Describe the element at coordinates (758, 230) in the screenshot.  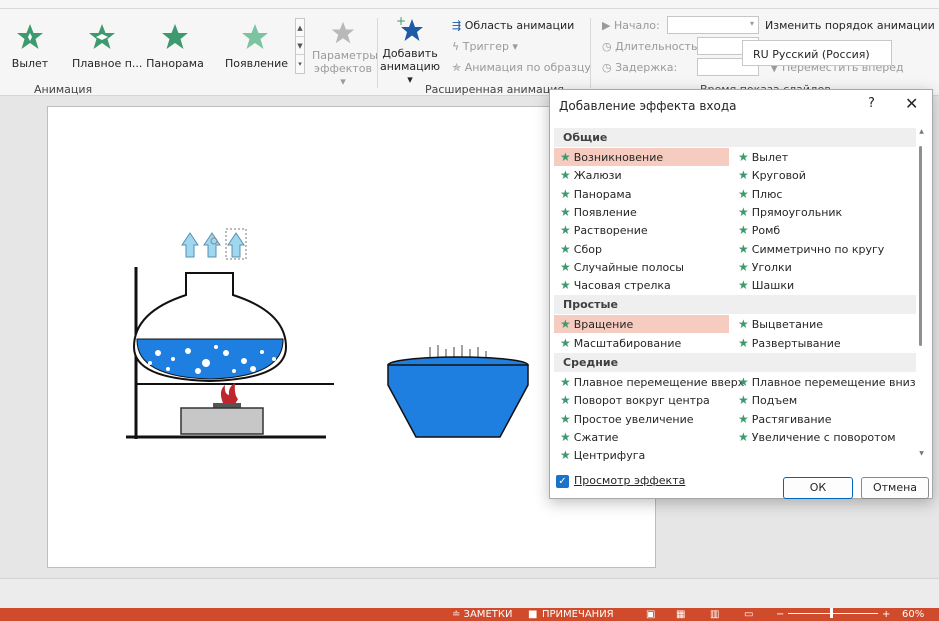
I see `effect-item: ★ Ромб` at that location.